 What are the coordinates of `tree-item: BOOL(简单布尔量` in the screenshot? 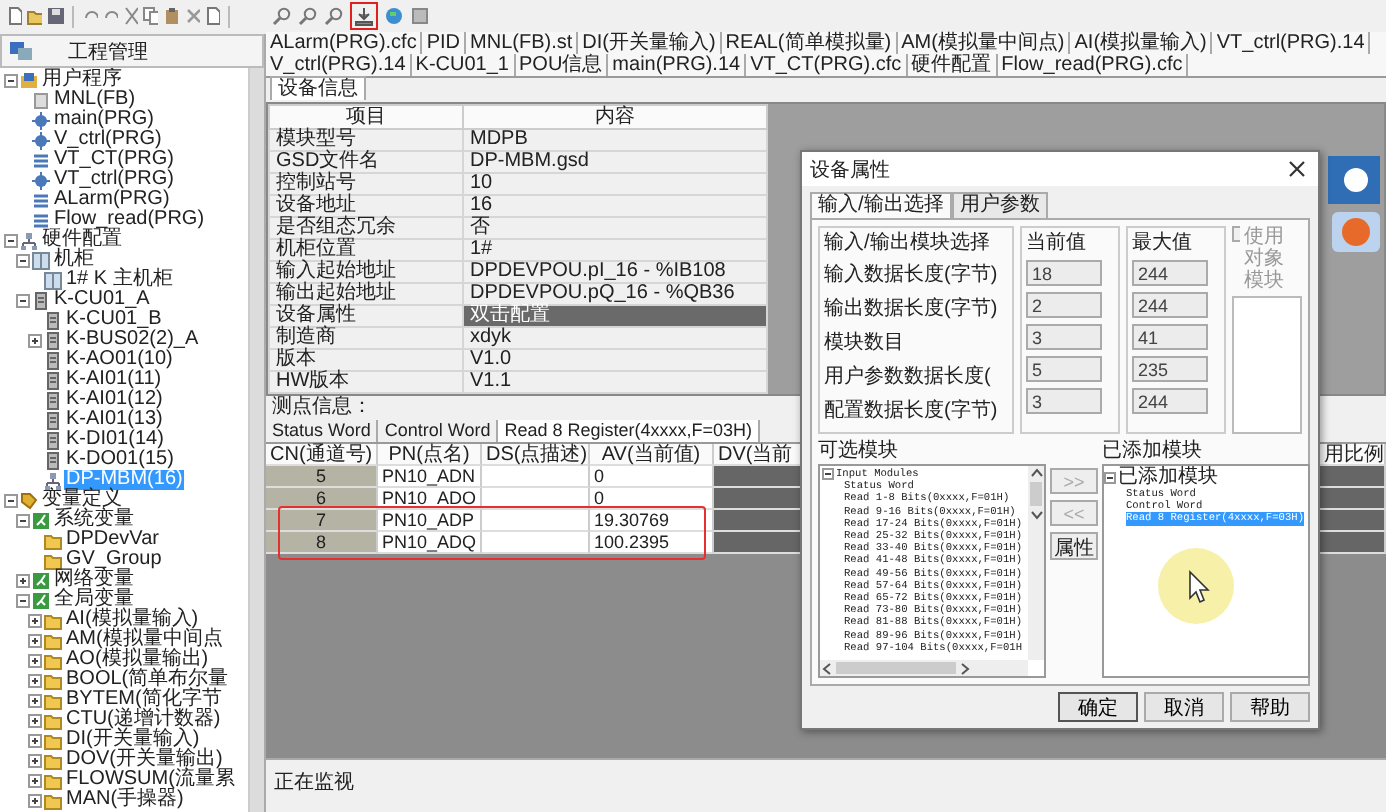 It's located at (147, 680).